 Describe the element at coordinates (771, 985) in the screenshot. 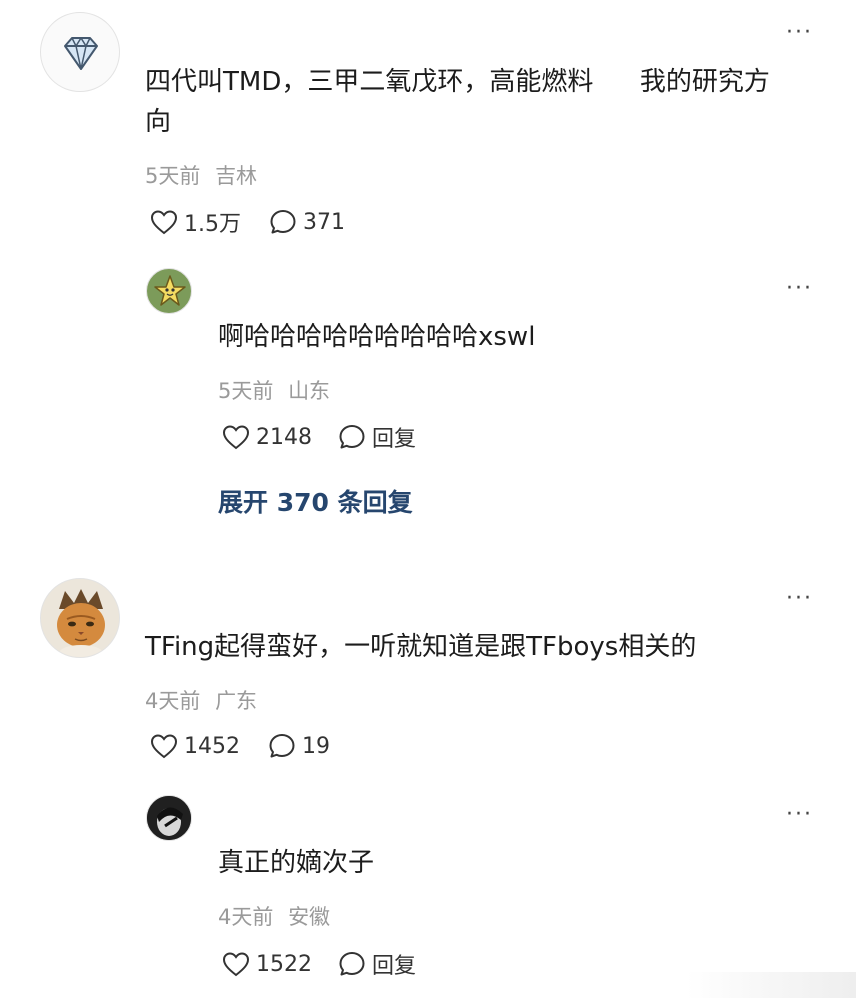

I see `watermark-strip` at that location.